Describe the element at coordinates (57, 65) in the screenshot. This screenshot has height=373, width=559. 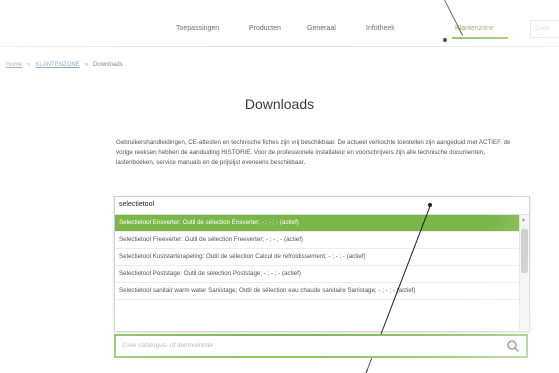
I see `breadcrumb-klantenzone: KLANTENZONE` at that location.